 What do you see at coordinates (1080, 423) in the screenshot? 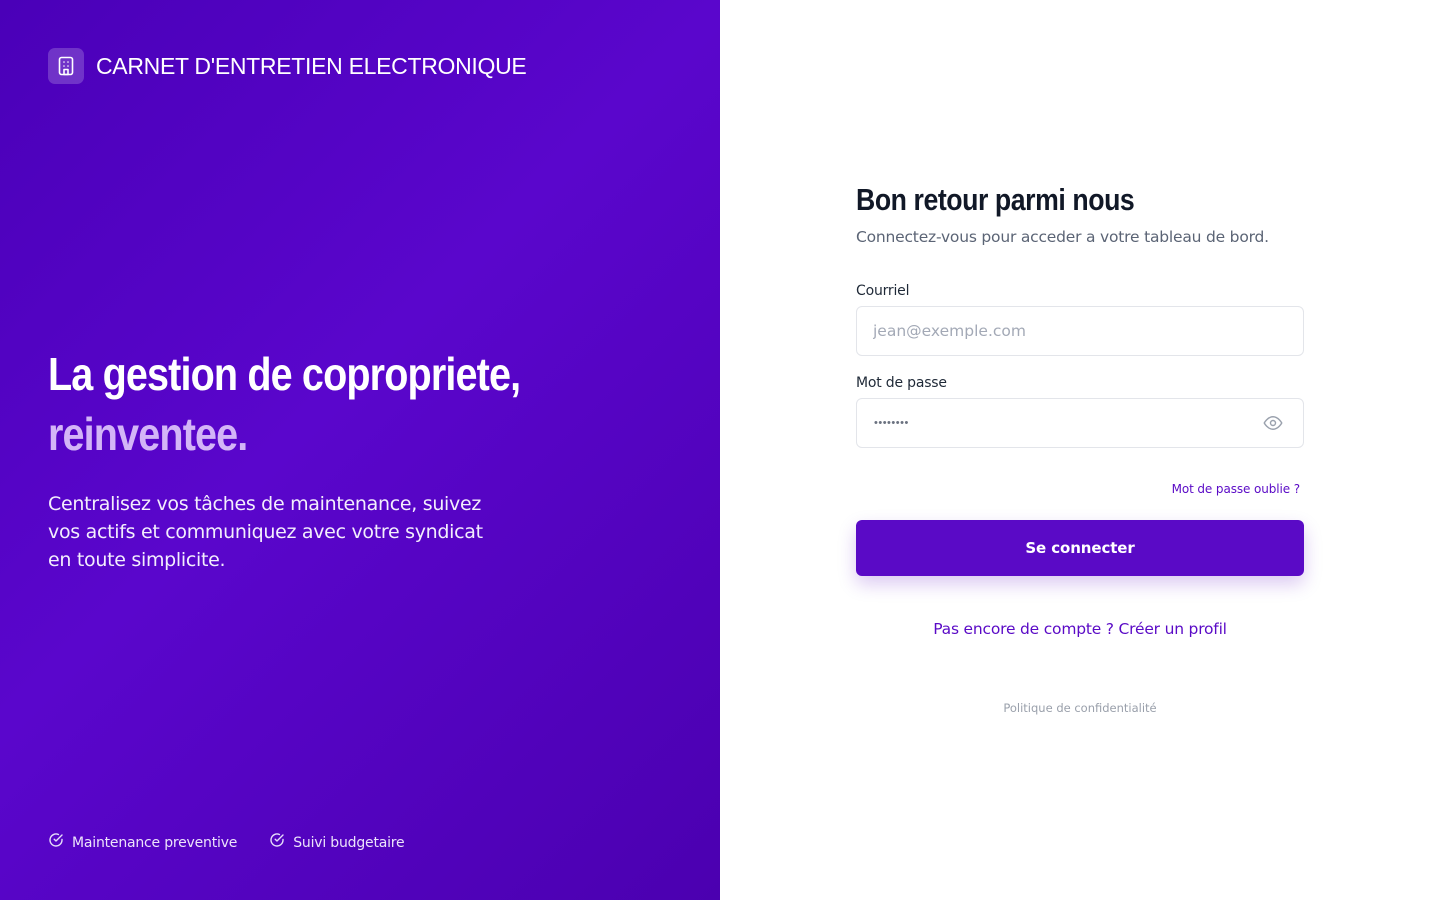
I see `password-input: ••••••••` at bounding box center [1080, 423].